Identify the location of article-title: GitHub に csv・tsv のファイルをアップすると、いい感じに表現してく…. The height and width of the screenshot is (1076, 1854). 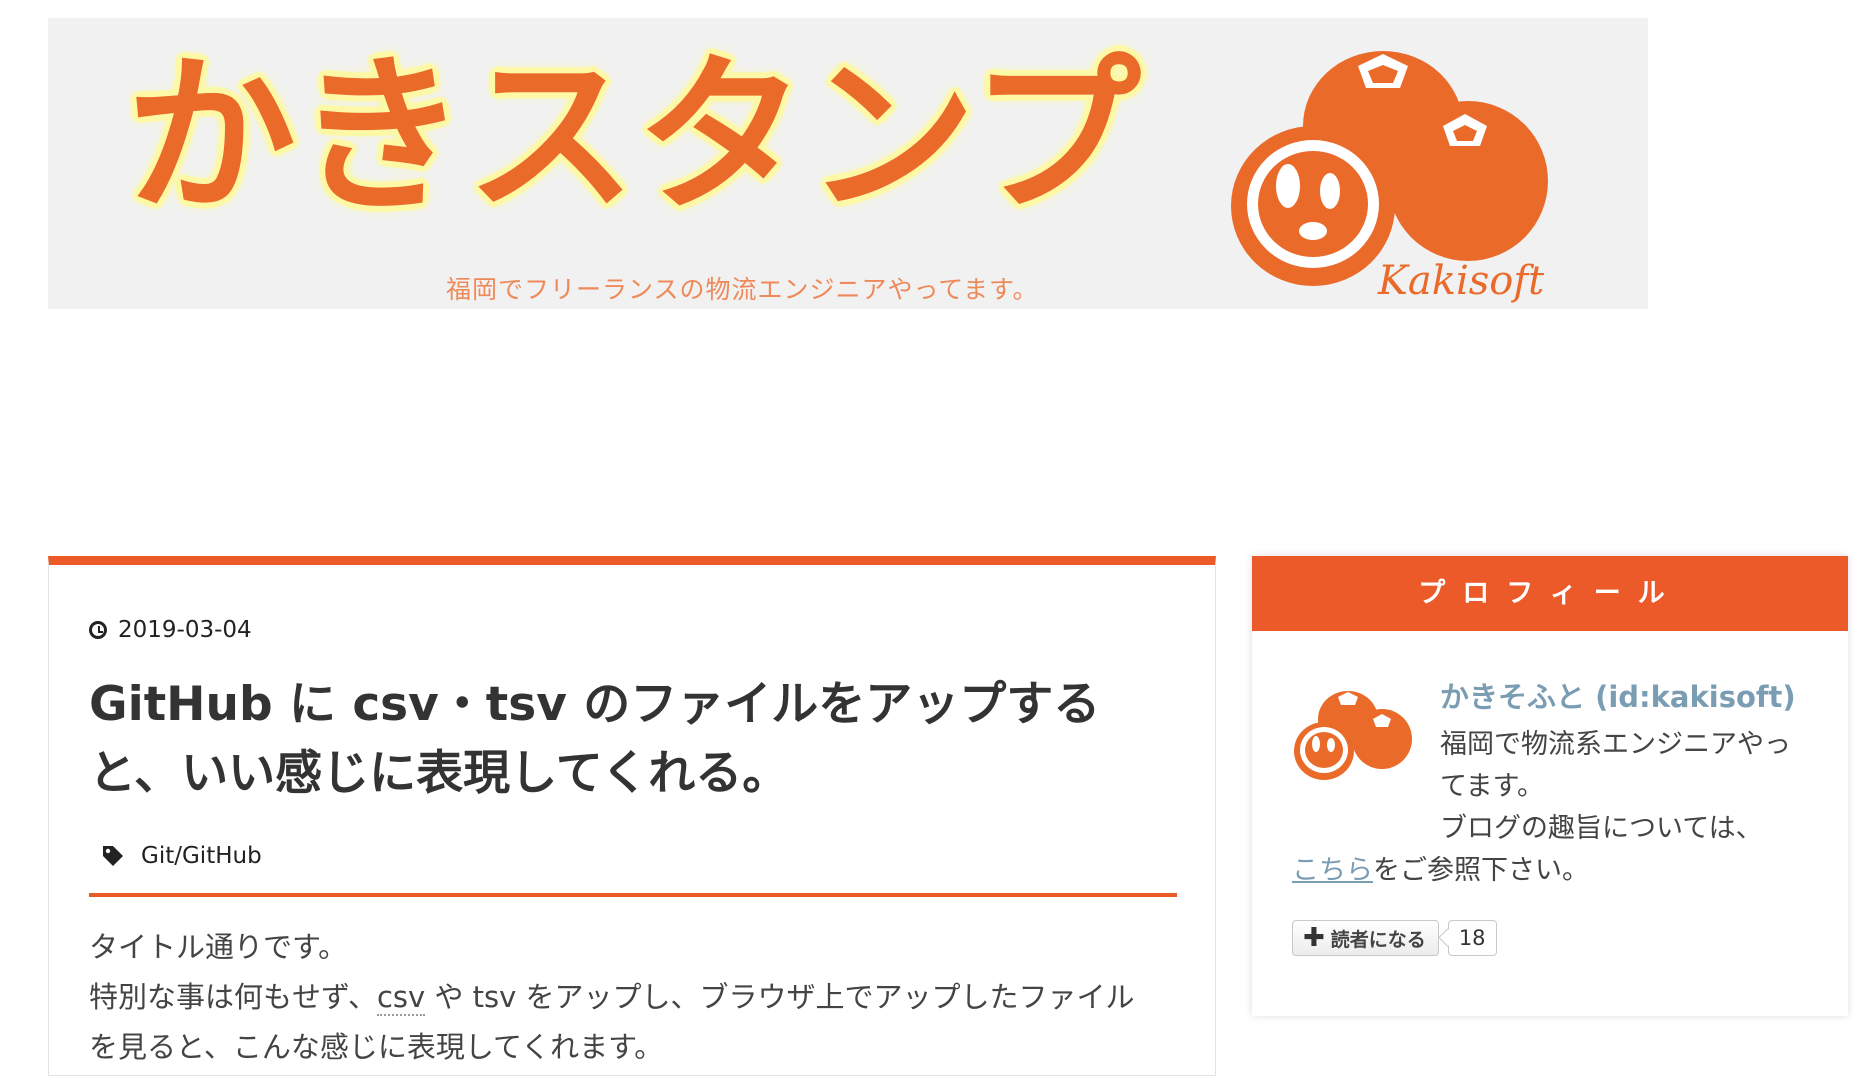
(629, 739).